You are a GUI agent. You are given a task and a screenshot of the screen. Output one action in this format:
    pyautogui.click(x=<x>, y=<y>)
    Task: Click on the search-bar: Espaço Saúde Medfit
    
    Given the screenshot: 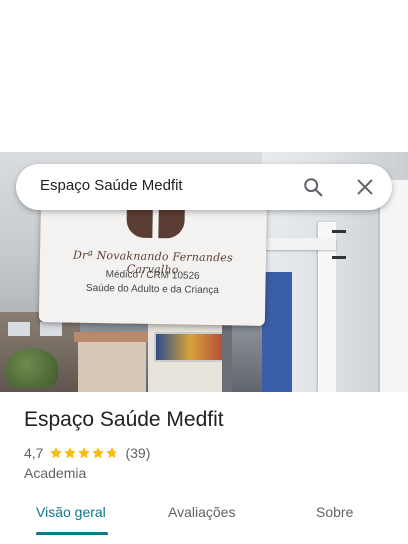 What is the action you would take?
    pyautogui.click(x=204, y=187)
    